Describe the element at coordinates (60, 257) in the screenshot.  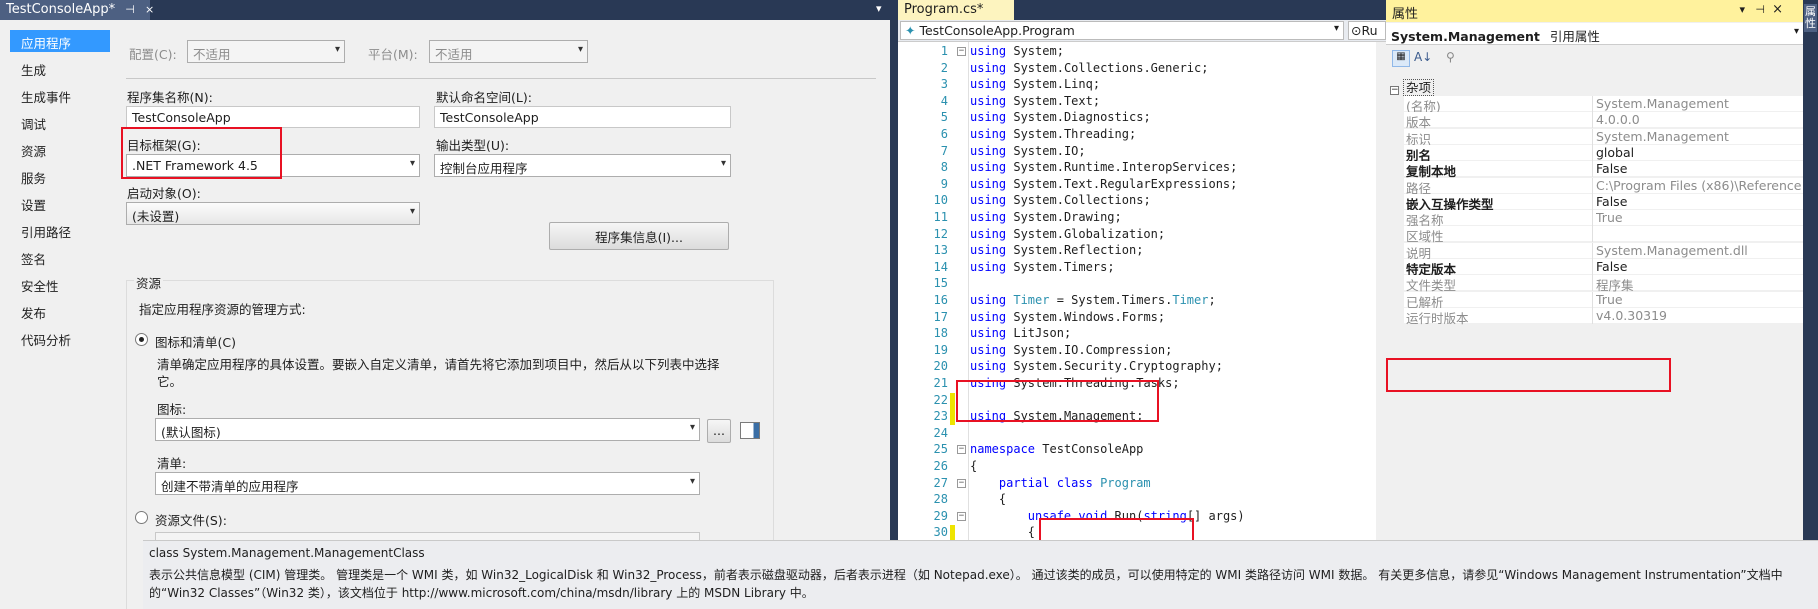
I see `sidebar-item-signing: 签名` at that location.